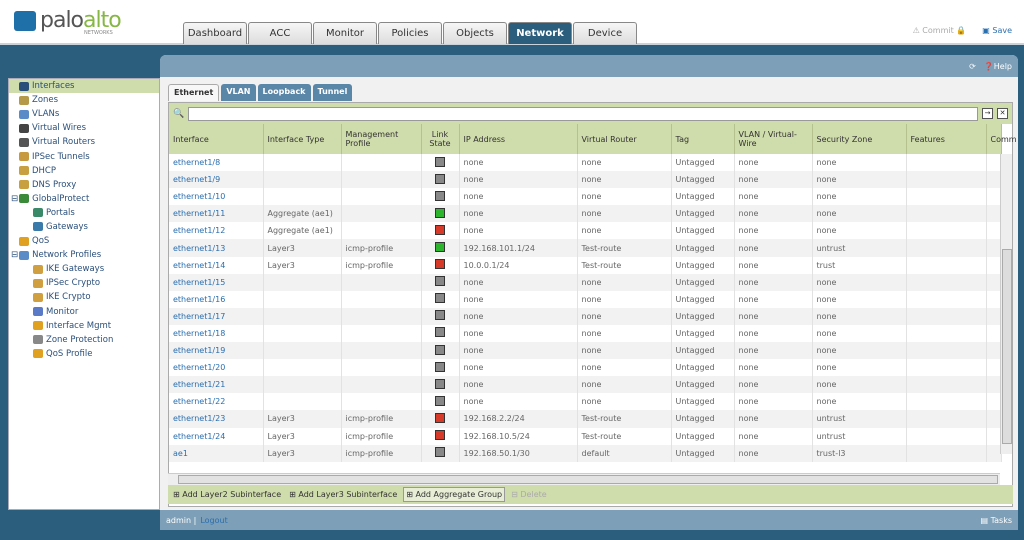 Image resolution: width=1024 pixels, height=540 pixels. I want to click on tab-policies: Policies, so click(410, 33).